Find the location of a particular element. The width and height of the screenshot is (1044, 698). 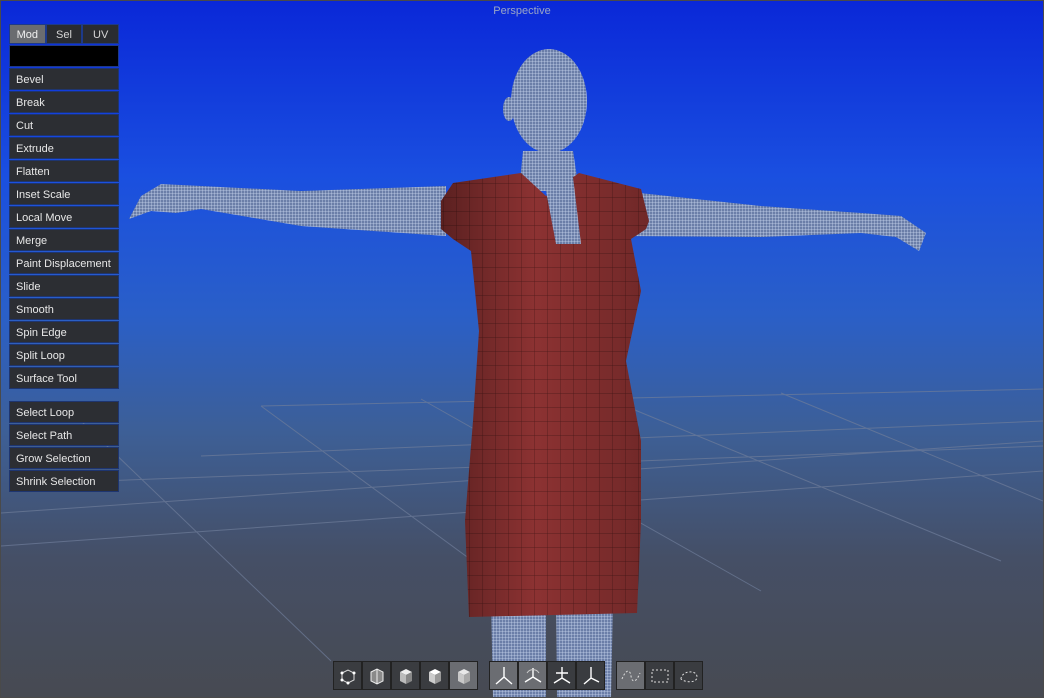

vertex-mode-icon is located at coordinates (347, 675).